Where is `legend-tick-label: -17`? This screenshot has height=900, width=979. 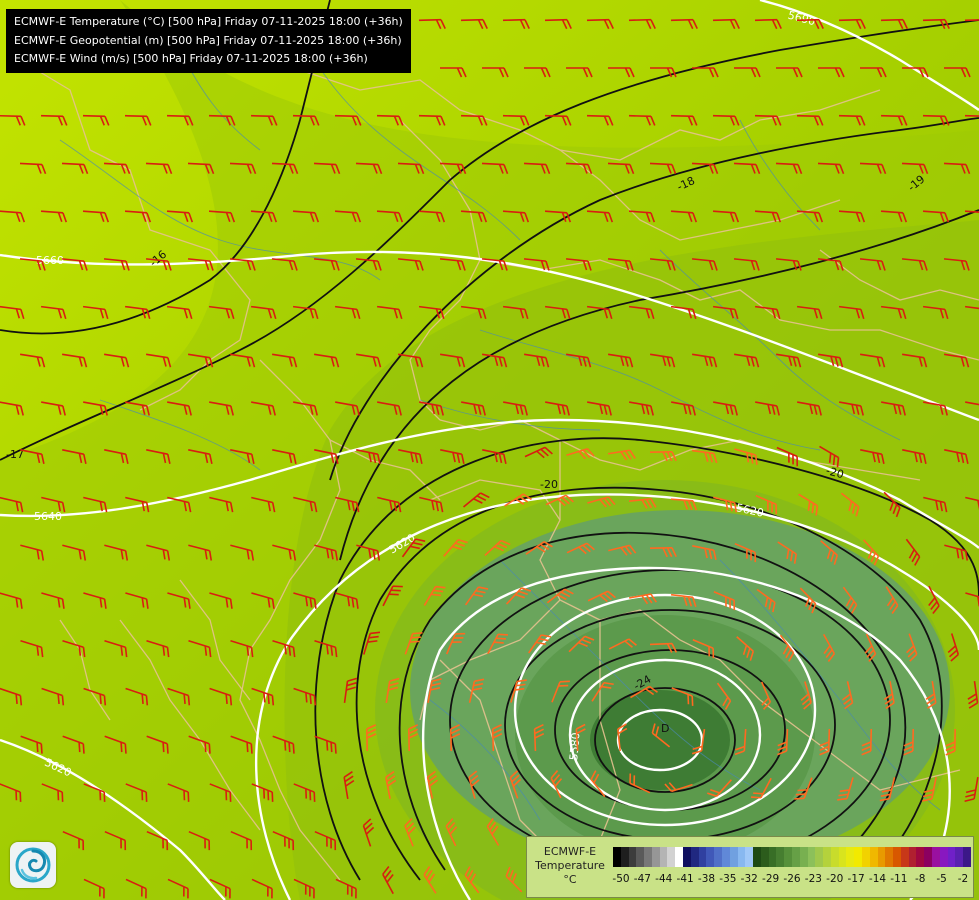
legend-tick-label: -17 is located at coordinates (856, 879).